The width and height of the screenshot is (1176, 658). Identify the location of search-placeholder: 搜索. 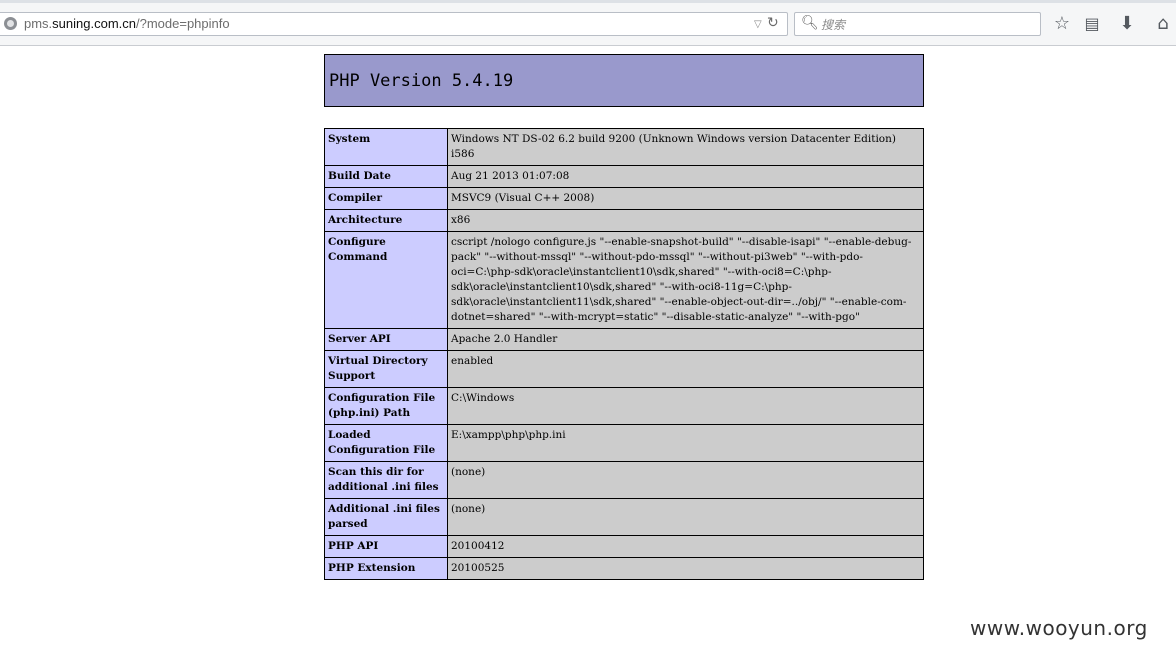
(833, 25).